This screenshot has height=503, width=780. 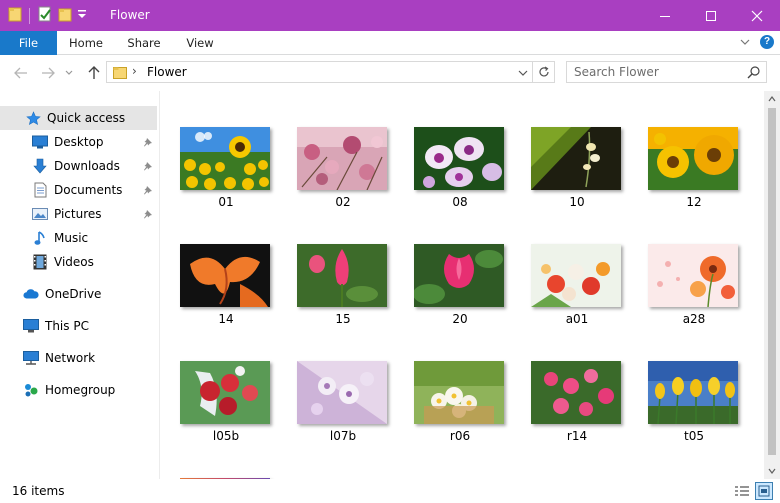 What do you see at coordinates (67, 326) in the screenshot?
I see `nav-label: This PC` at bounding box center [67, 326].